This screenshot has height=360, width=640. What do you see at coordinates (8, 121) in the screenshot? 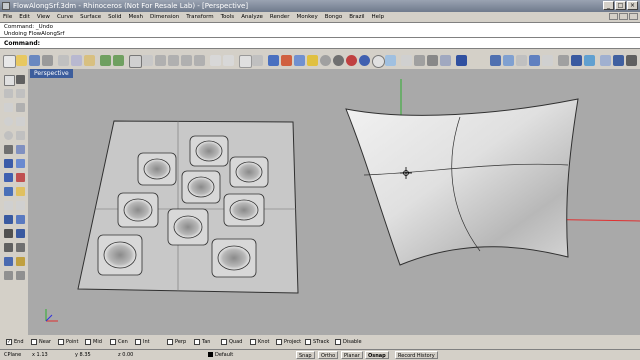
I see `circle-icon` at bounding box center [8, 121].